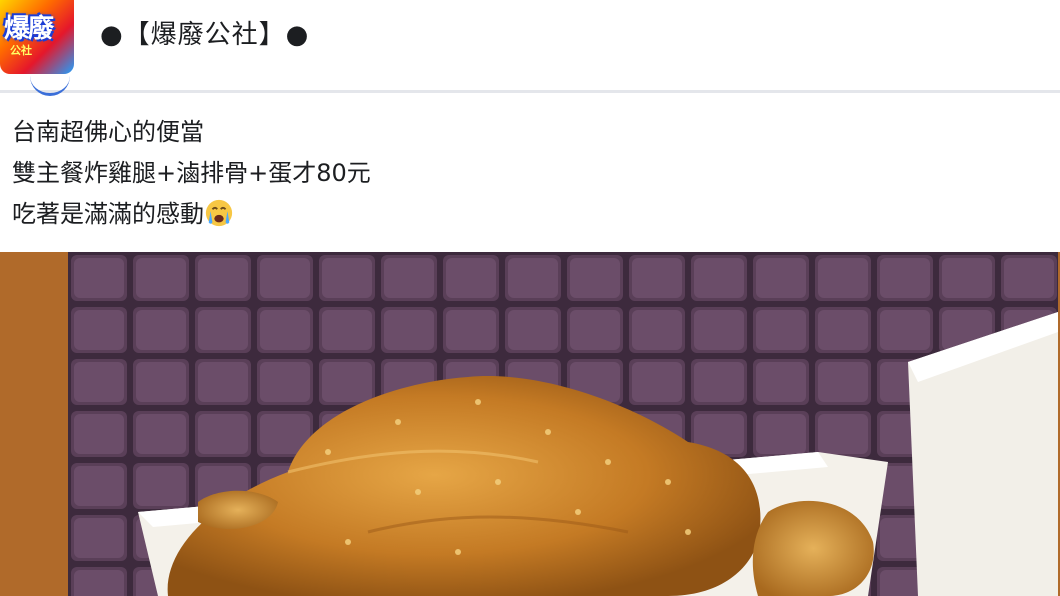  I want to click on post-line-3: 吃著是滿滿的感動, so click(191, 214).